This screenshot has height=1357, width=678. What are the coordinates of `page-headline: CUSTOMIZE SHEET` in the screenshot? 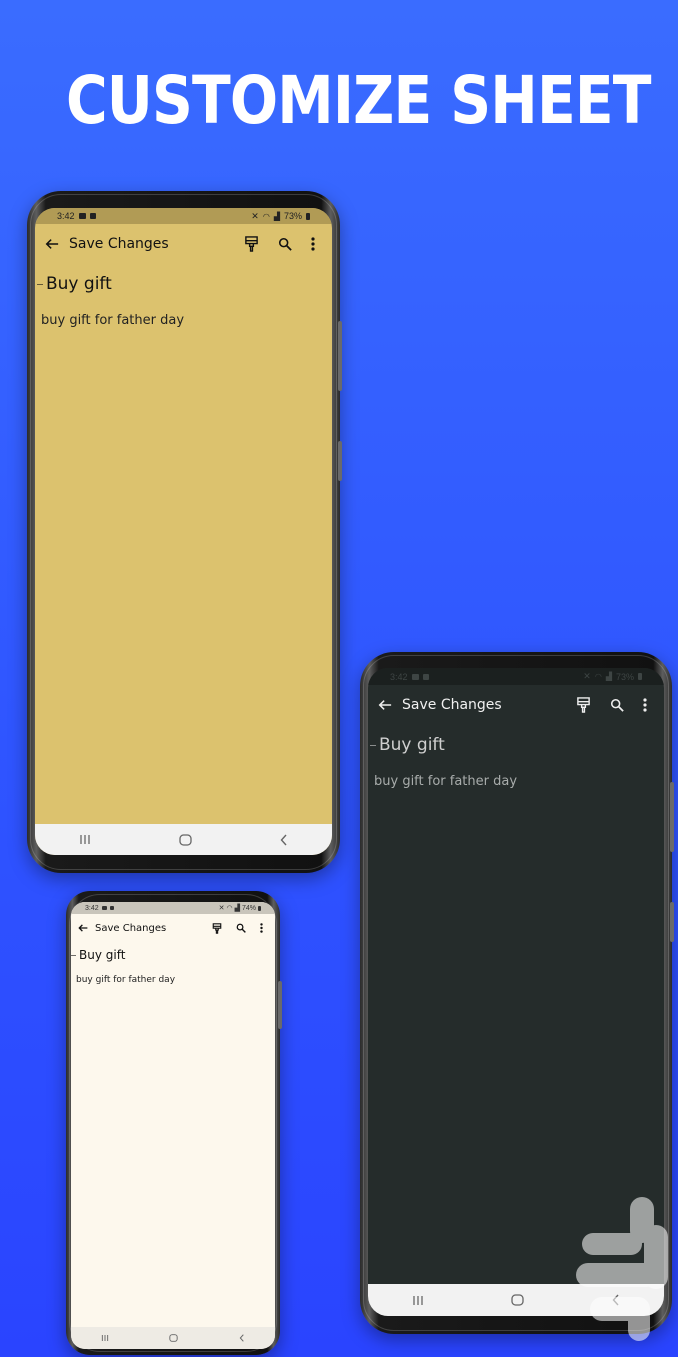 It's located at (358, 100).